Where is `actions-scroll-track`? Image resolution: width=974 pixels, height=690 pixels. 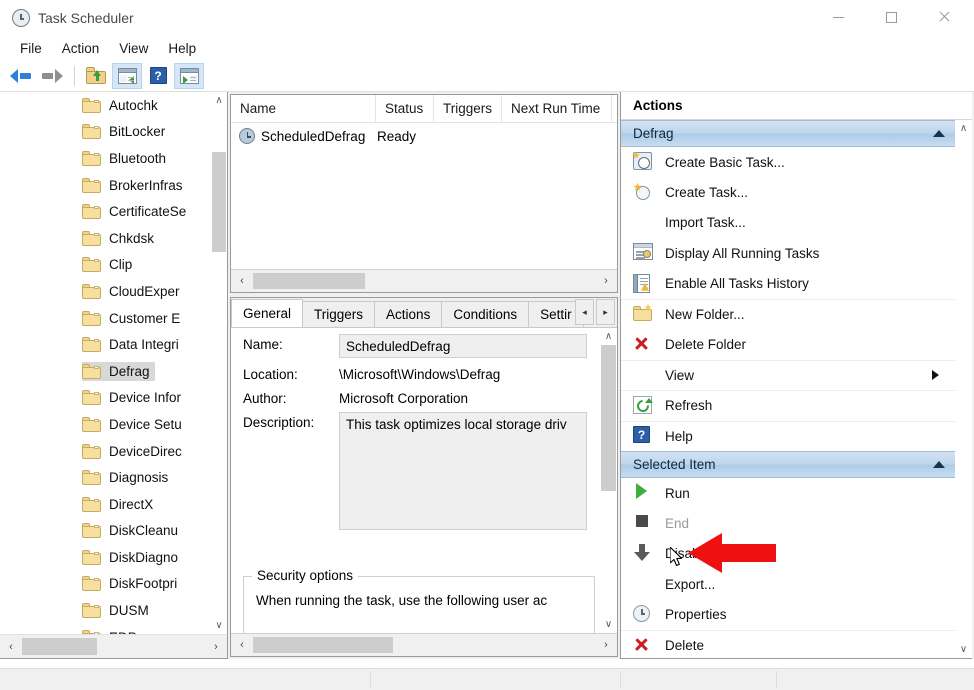
actions-scroll-track is located at coordinates (963, 389).